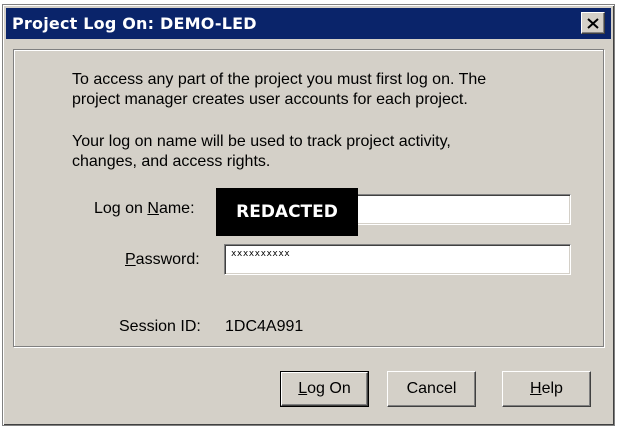  What do you see at coordinates (162, 259) in the screenshot?
I see `password-label: Password:` at bounding box center [162, 259].